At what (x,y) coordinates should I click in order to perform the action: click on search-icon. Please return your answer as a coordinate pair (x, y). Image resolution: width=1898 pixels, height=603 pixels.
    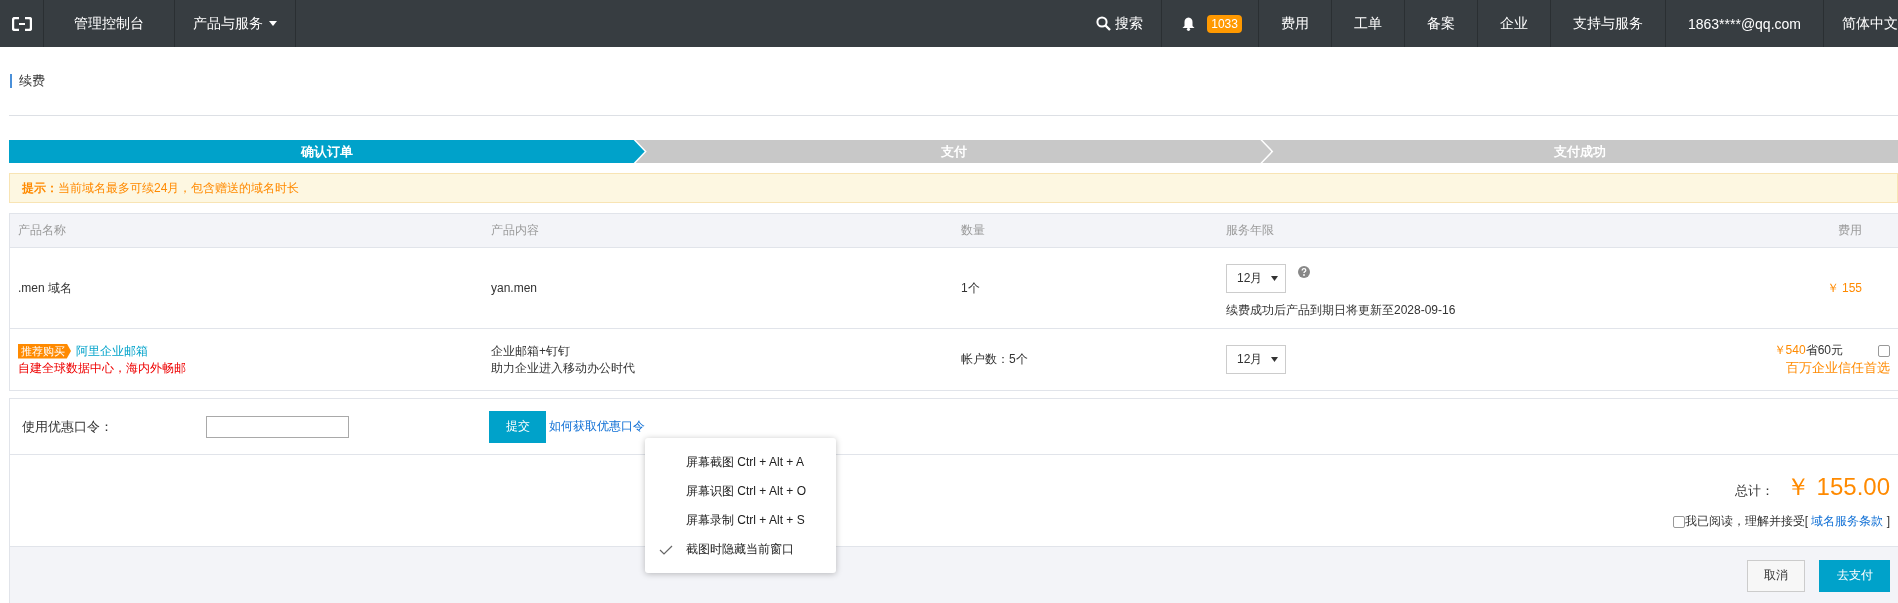
    Looking at the image, I should click on (1104, 23).